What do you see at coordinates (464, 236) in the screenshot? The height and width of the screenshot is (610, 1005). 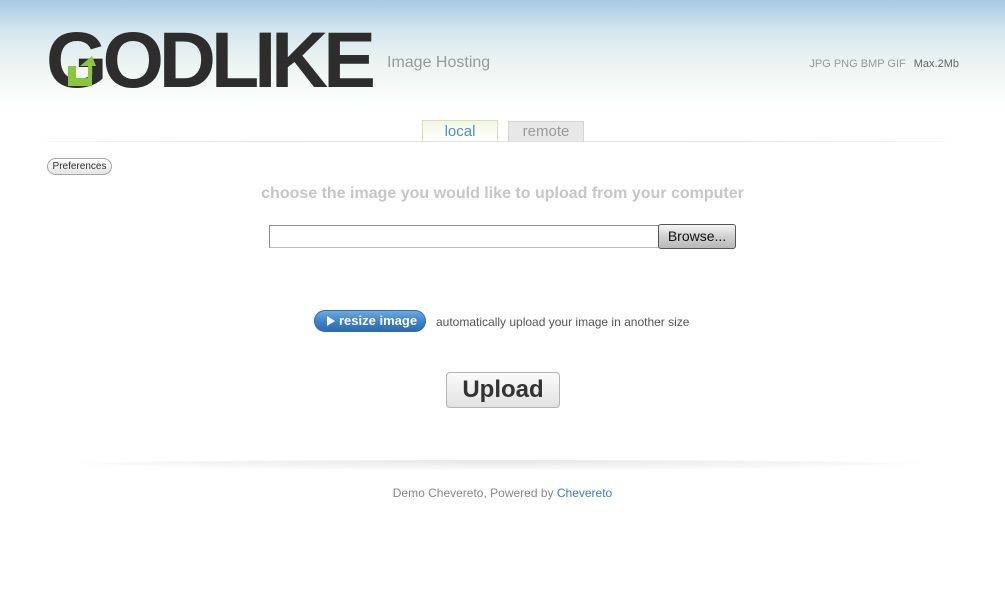 I see `file-path-input` at bounding box center [464, 236].